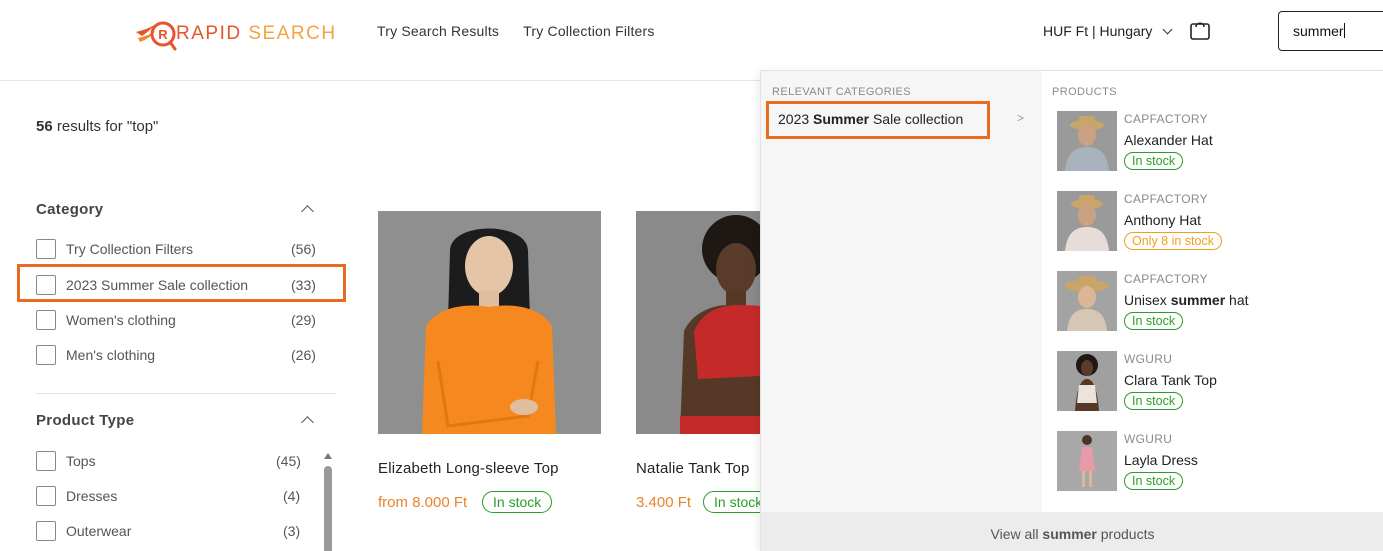  What do you see at coordinates (1217, 141) in the screenshot?
I see `suggested-product-alexander-hat: CAPFACTORY Alexander Hat In stock` at bounding box center [1217, 141].